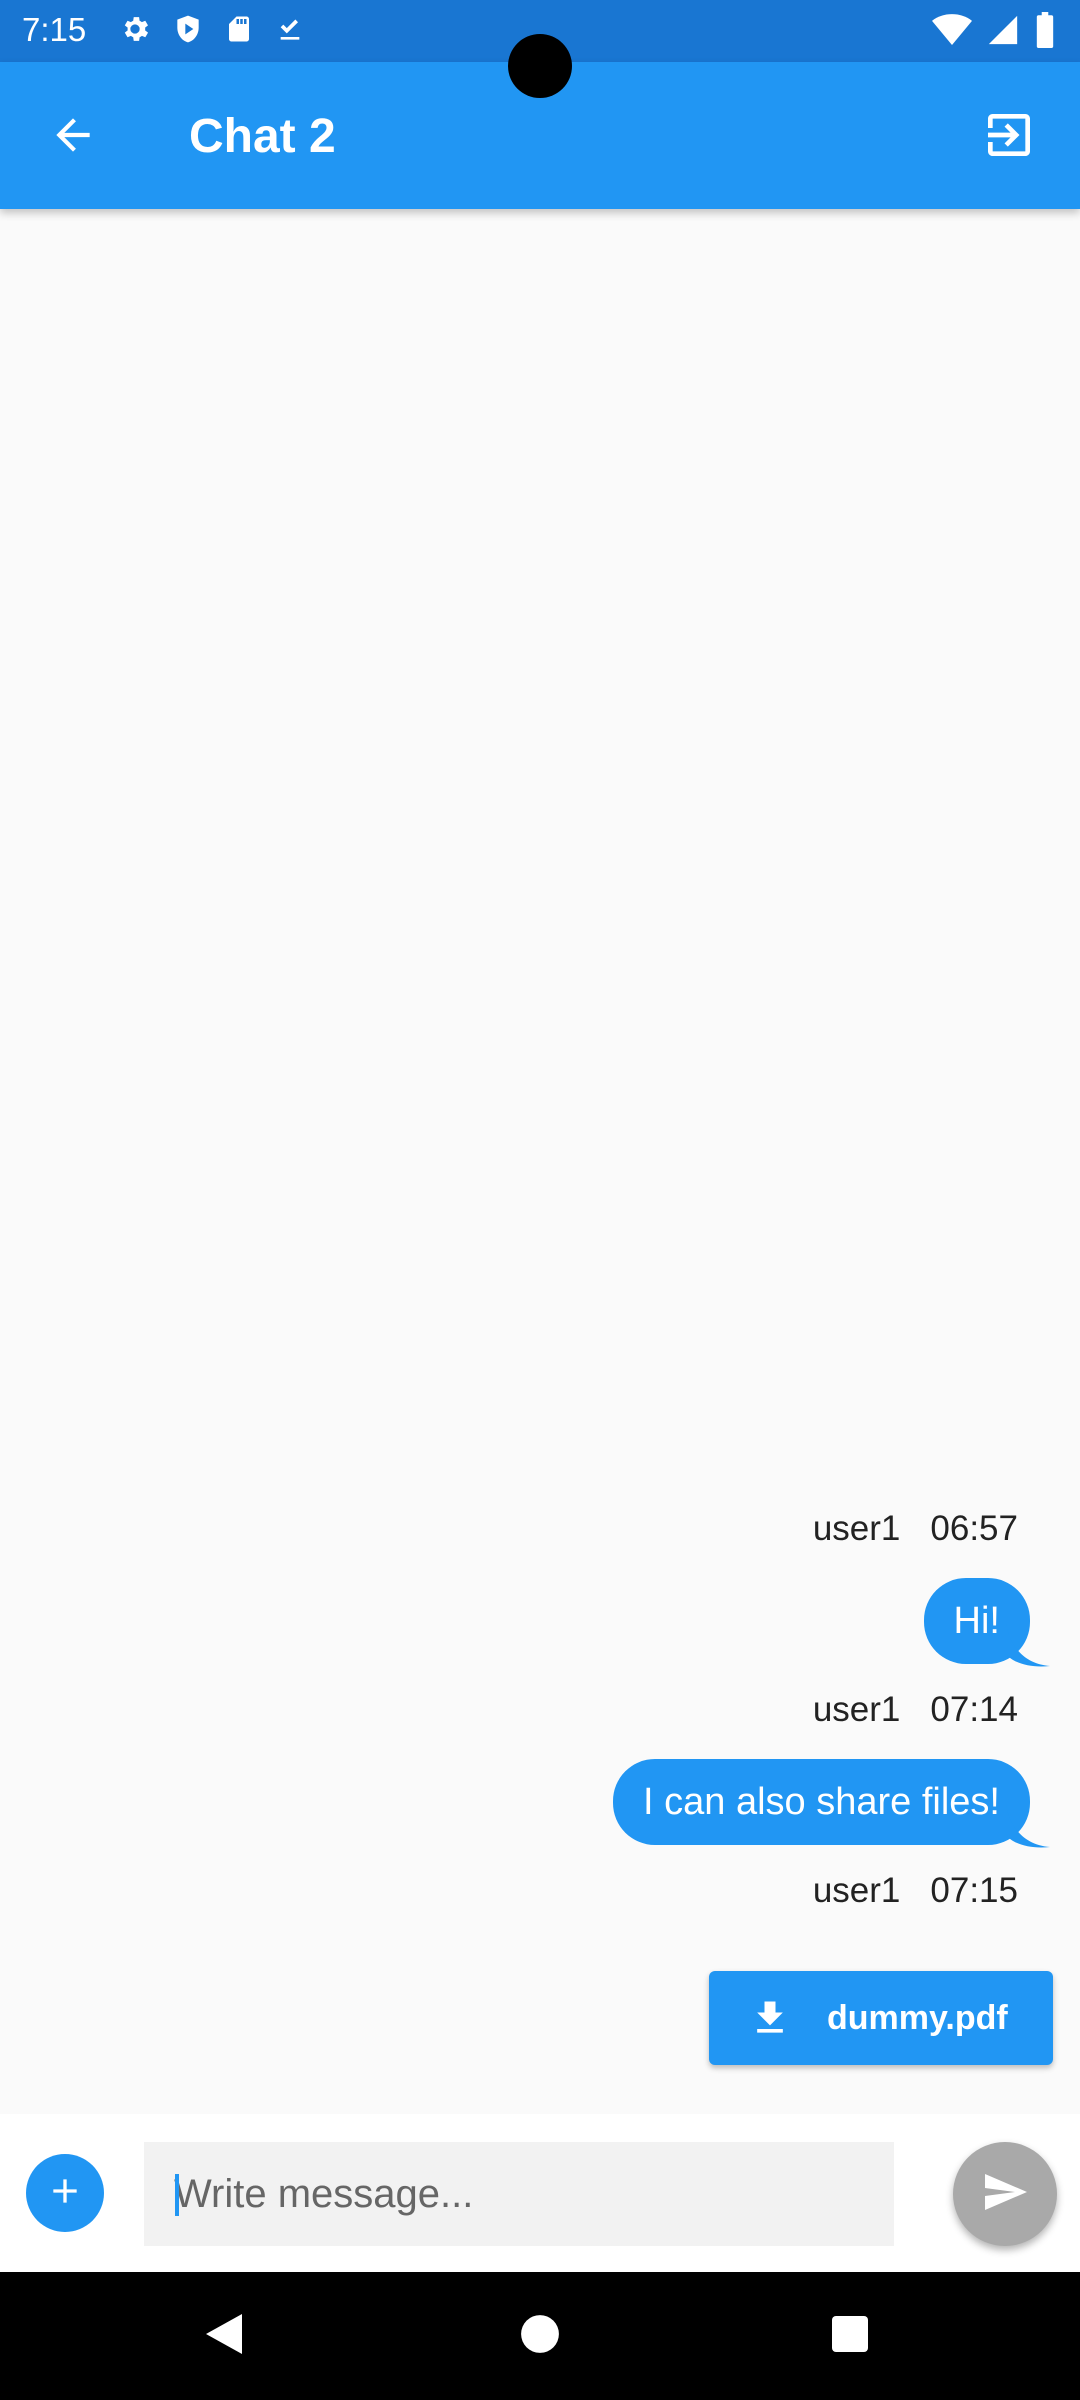 The width and height of the screenshot is (1080, 2400). I want to click on message-bubble: I can also share files!, so click(831, 1803).